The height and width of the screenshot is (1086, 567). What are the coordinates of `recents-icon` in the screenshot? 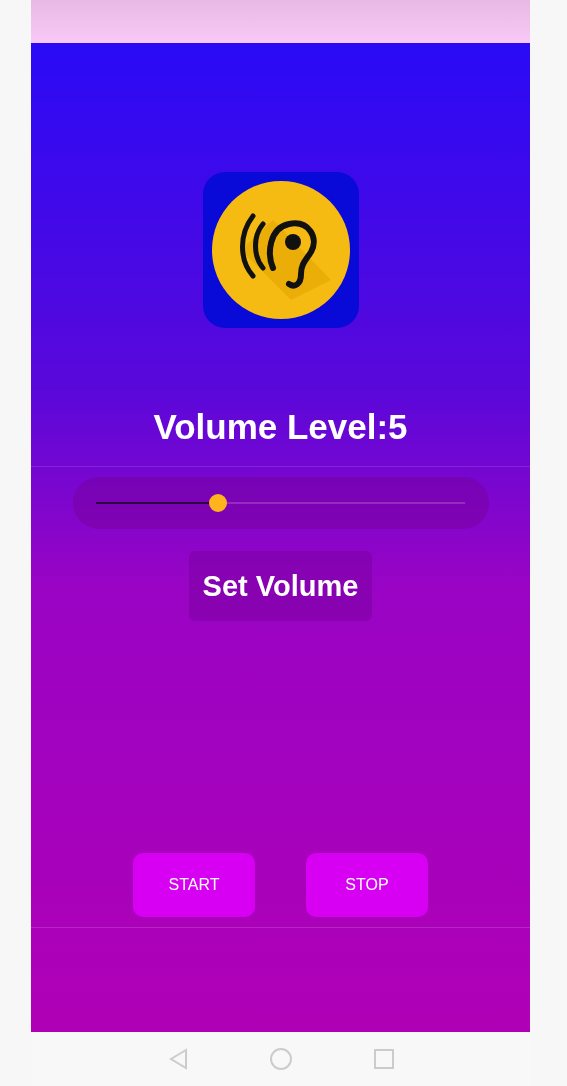 It's located at (383, 1059).